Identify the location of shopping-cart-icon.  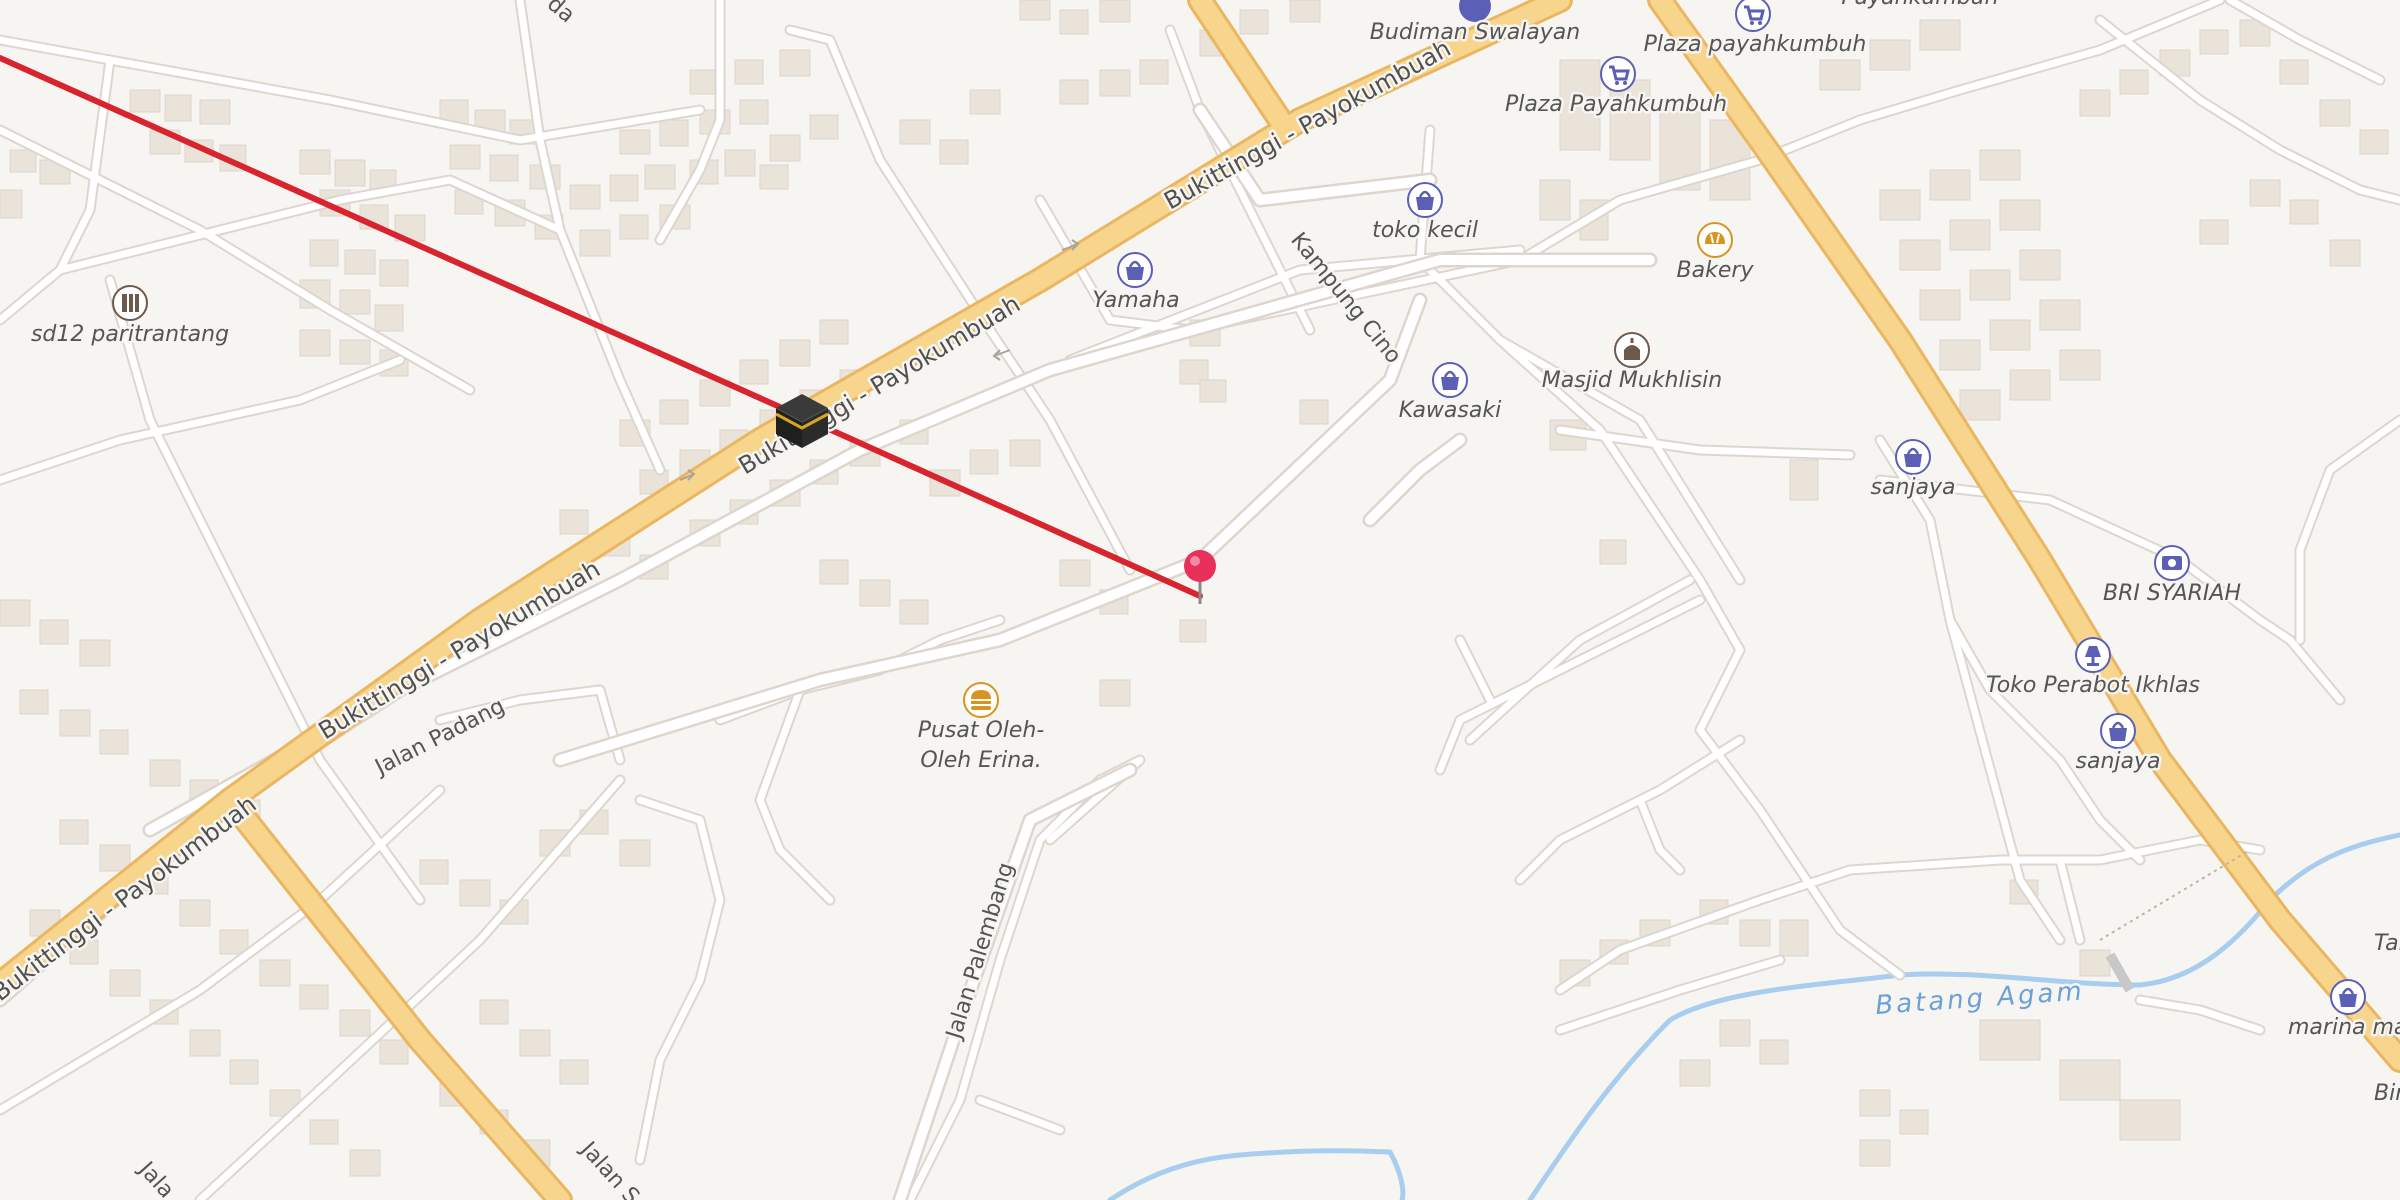
(1475, 11).